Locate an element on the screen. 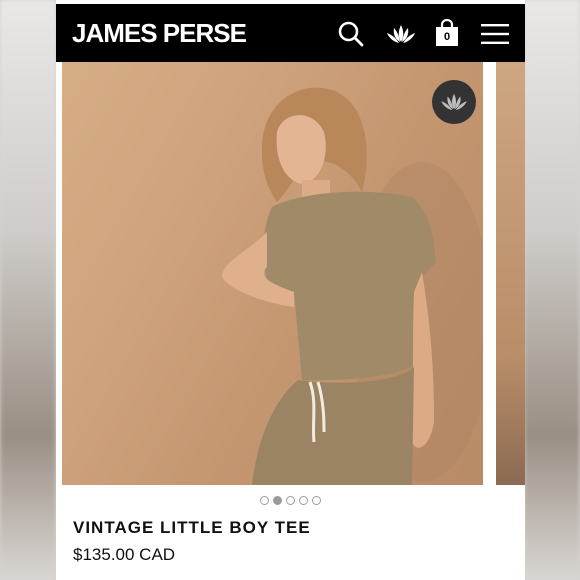 Image resolution: width=580 pixels, height=580 pixels. carousel-dot-active is located at coordinates (277, 500).